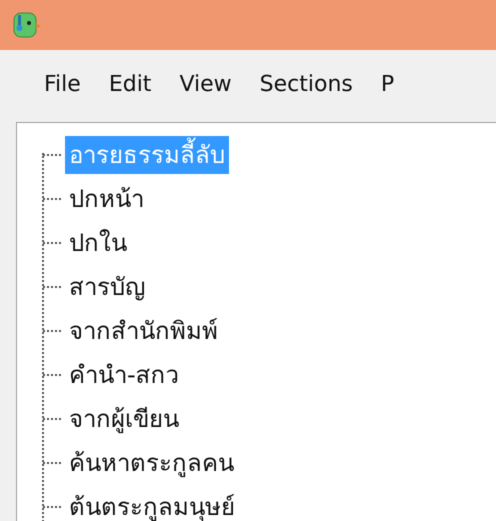 The image size is (496, 521). Describe the element at coordinates (106, 199) in the screenshot. I see `tree-item: ปกหน้า` at that location.